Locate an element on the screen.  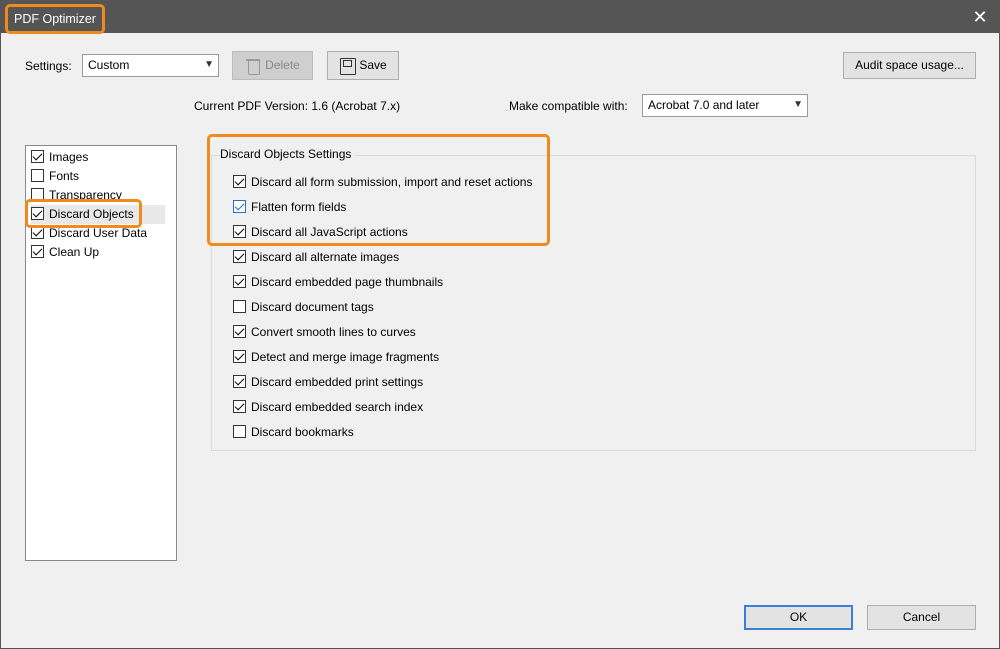
trash-icon is located at coordinates (253, 66).